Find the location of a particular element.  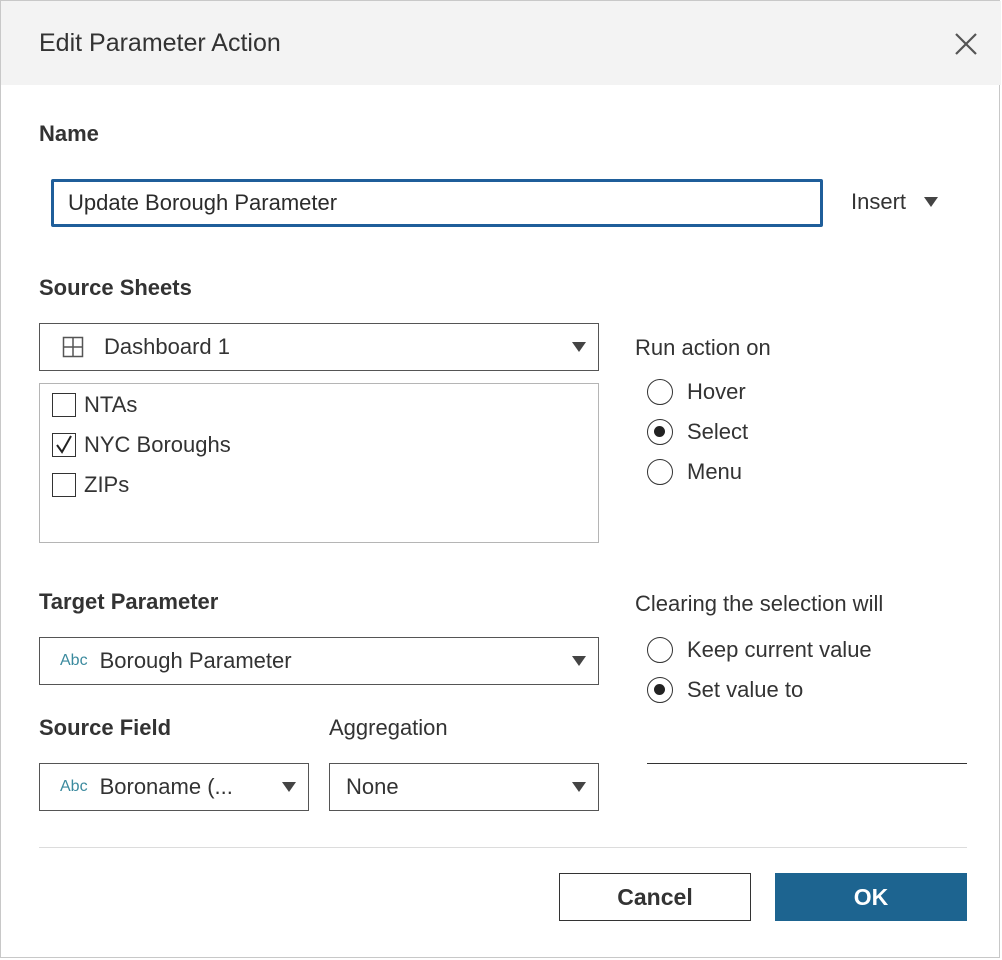

list-item: ZIPs is located at coordinates (90, 485).